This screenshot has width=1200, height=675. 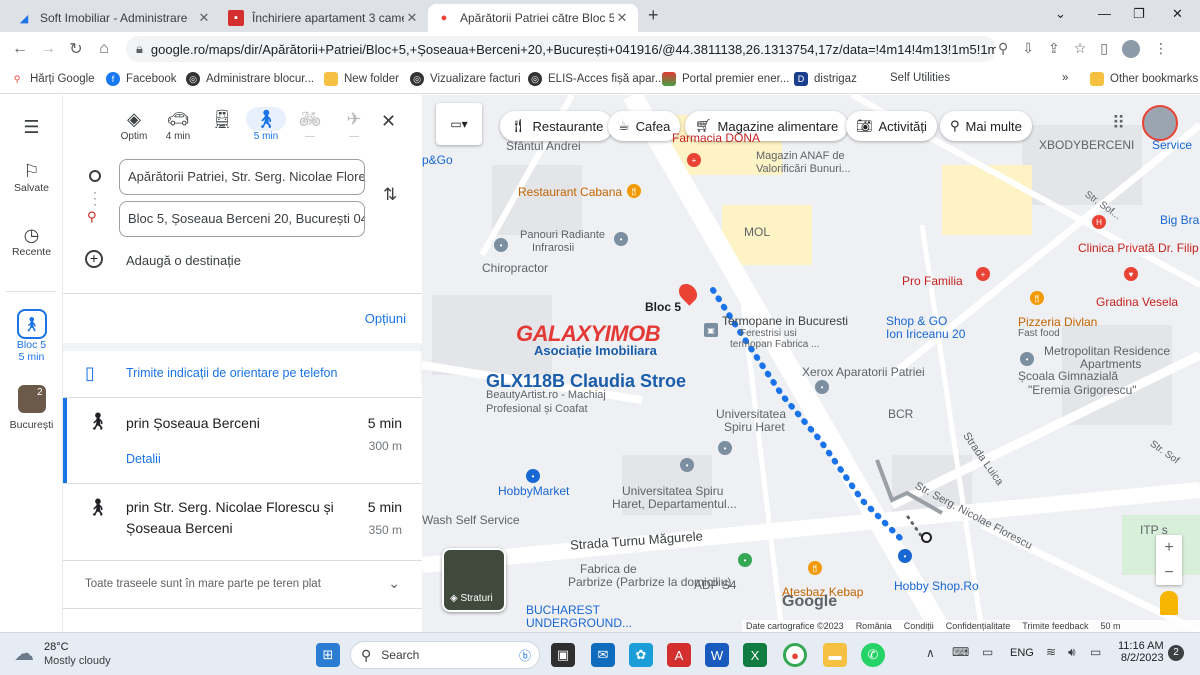 I want to click on file-explorer-icon: ▬, so click(x=835, y=655).